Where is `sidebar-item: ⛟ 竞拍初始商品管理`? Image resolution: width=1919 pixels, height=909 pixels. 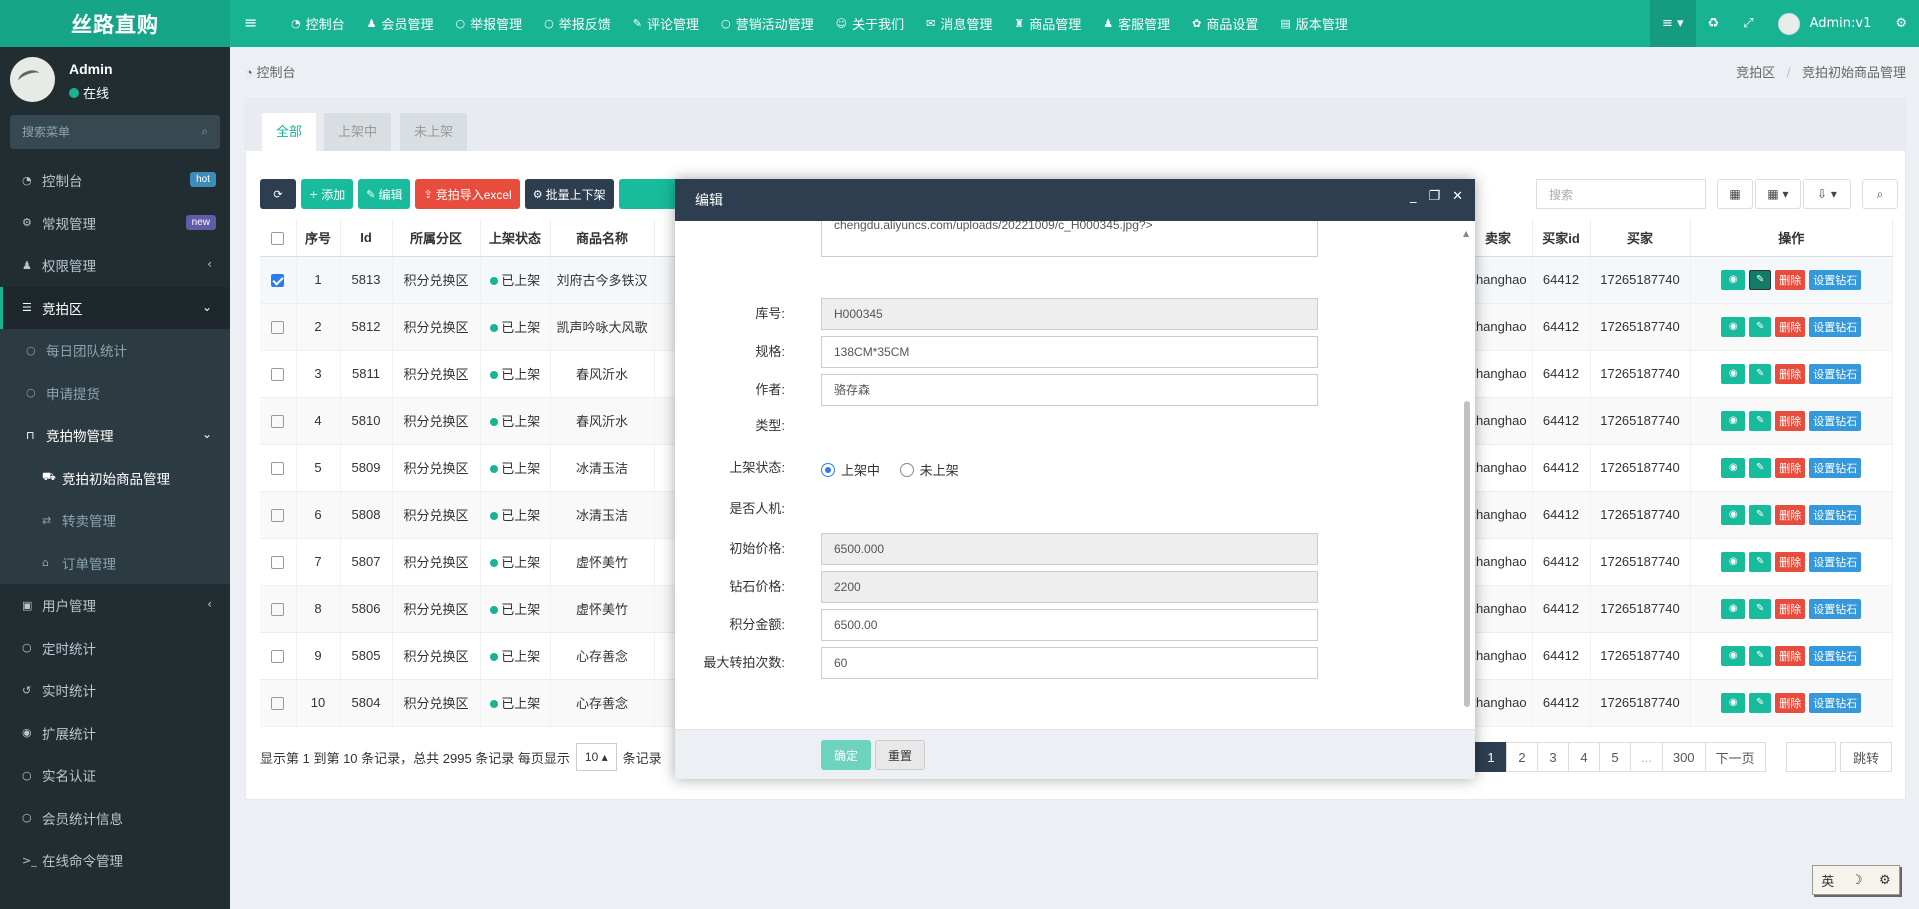
sidebar-item: ⛟ 竞拍初始商品管理 is located at coordinates (115, 477).